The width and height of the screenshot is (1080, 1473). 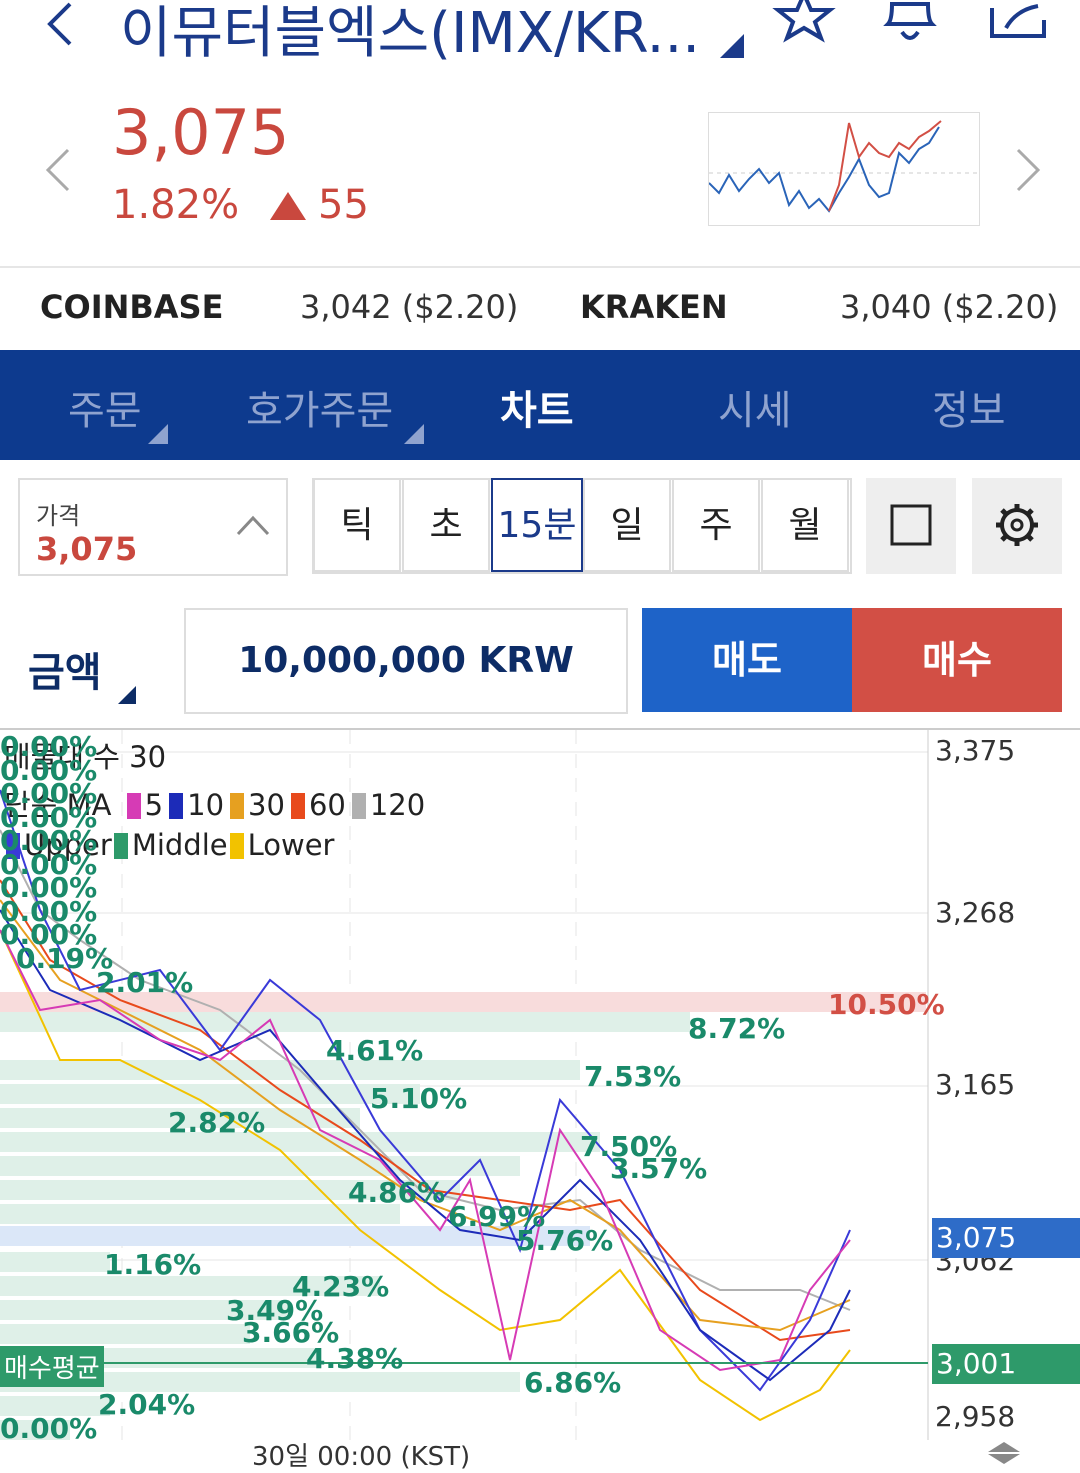 What do you see at coordinates (537, 407) in the screenshot?
I see `tab-chart: 차트` at bounding box center [537, 407].